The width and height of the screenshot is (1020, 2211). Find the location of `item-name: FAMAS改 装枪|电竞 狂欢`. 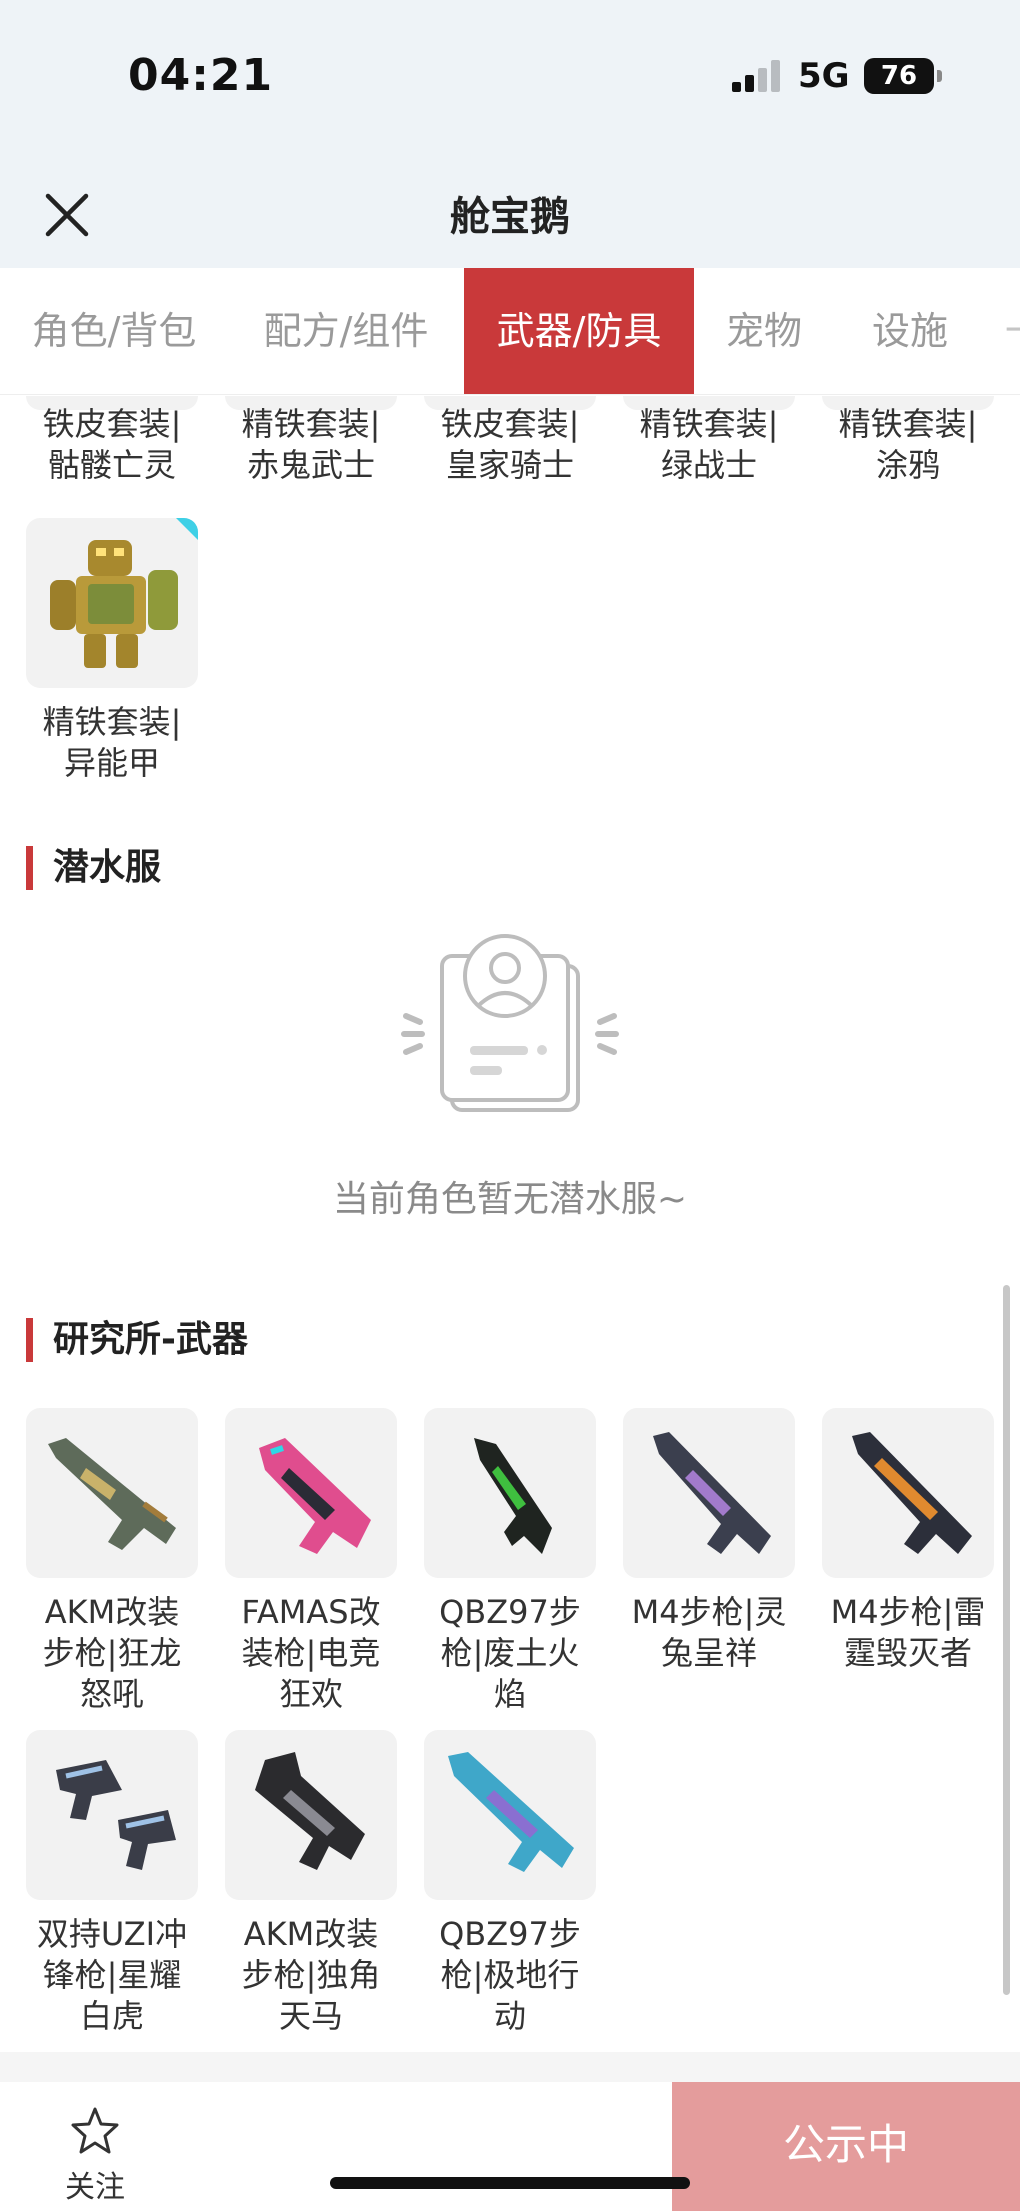

item-name: FAMAS改 装枪|电竞 狂欢 is located at coordinates (311, 1653).